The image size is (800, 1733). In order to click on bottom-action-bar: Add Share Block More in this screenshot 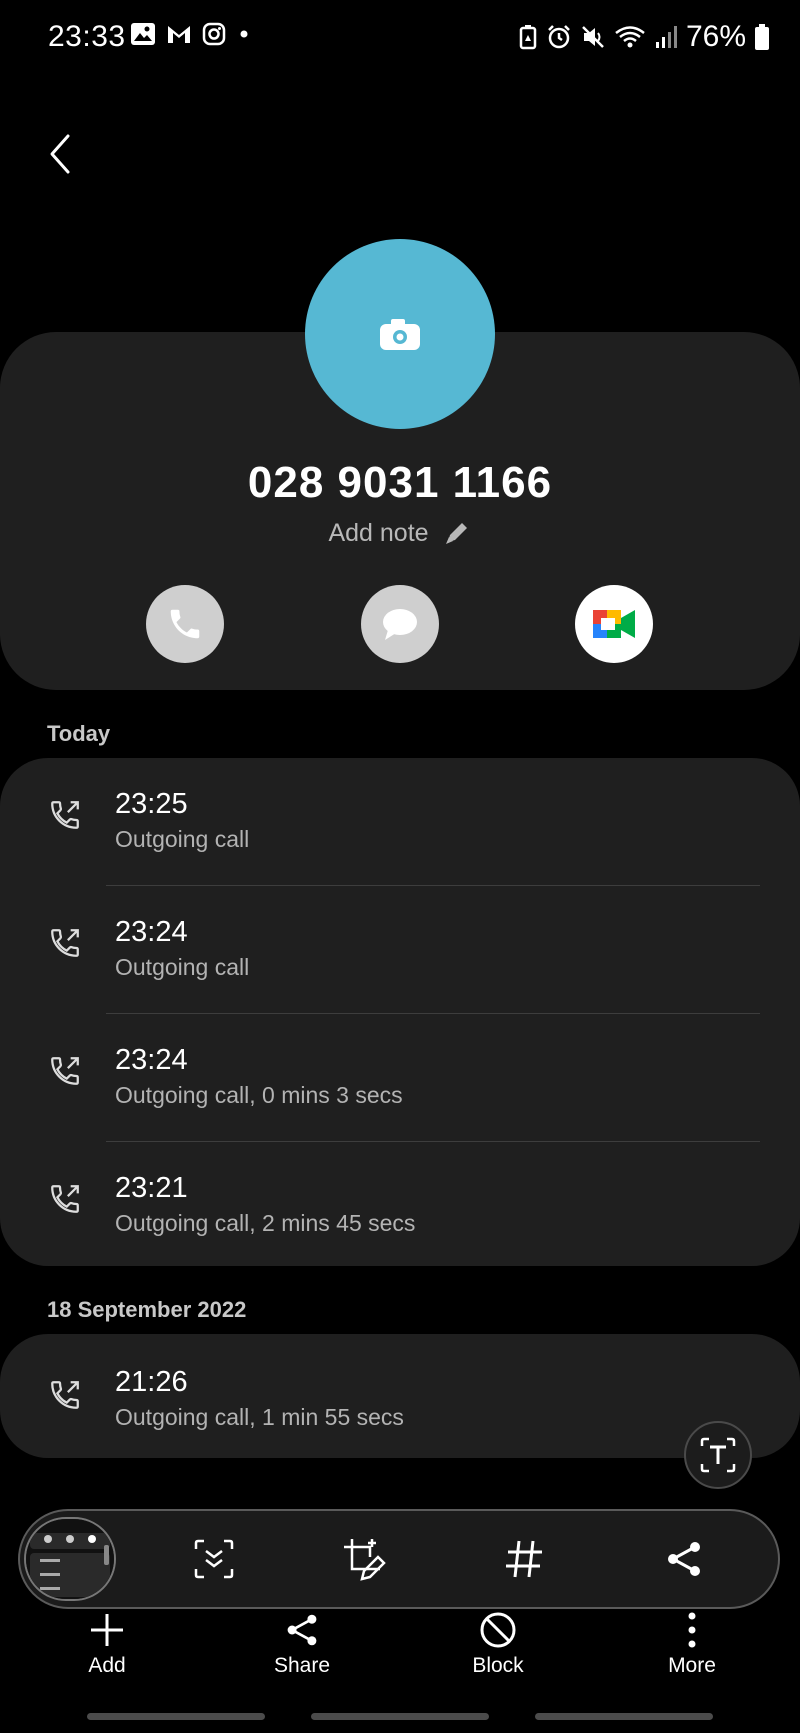, I will do `click(400, 1648)`.